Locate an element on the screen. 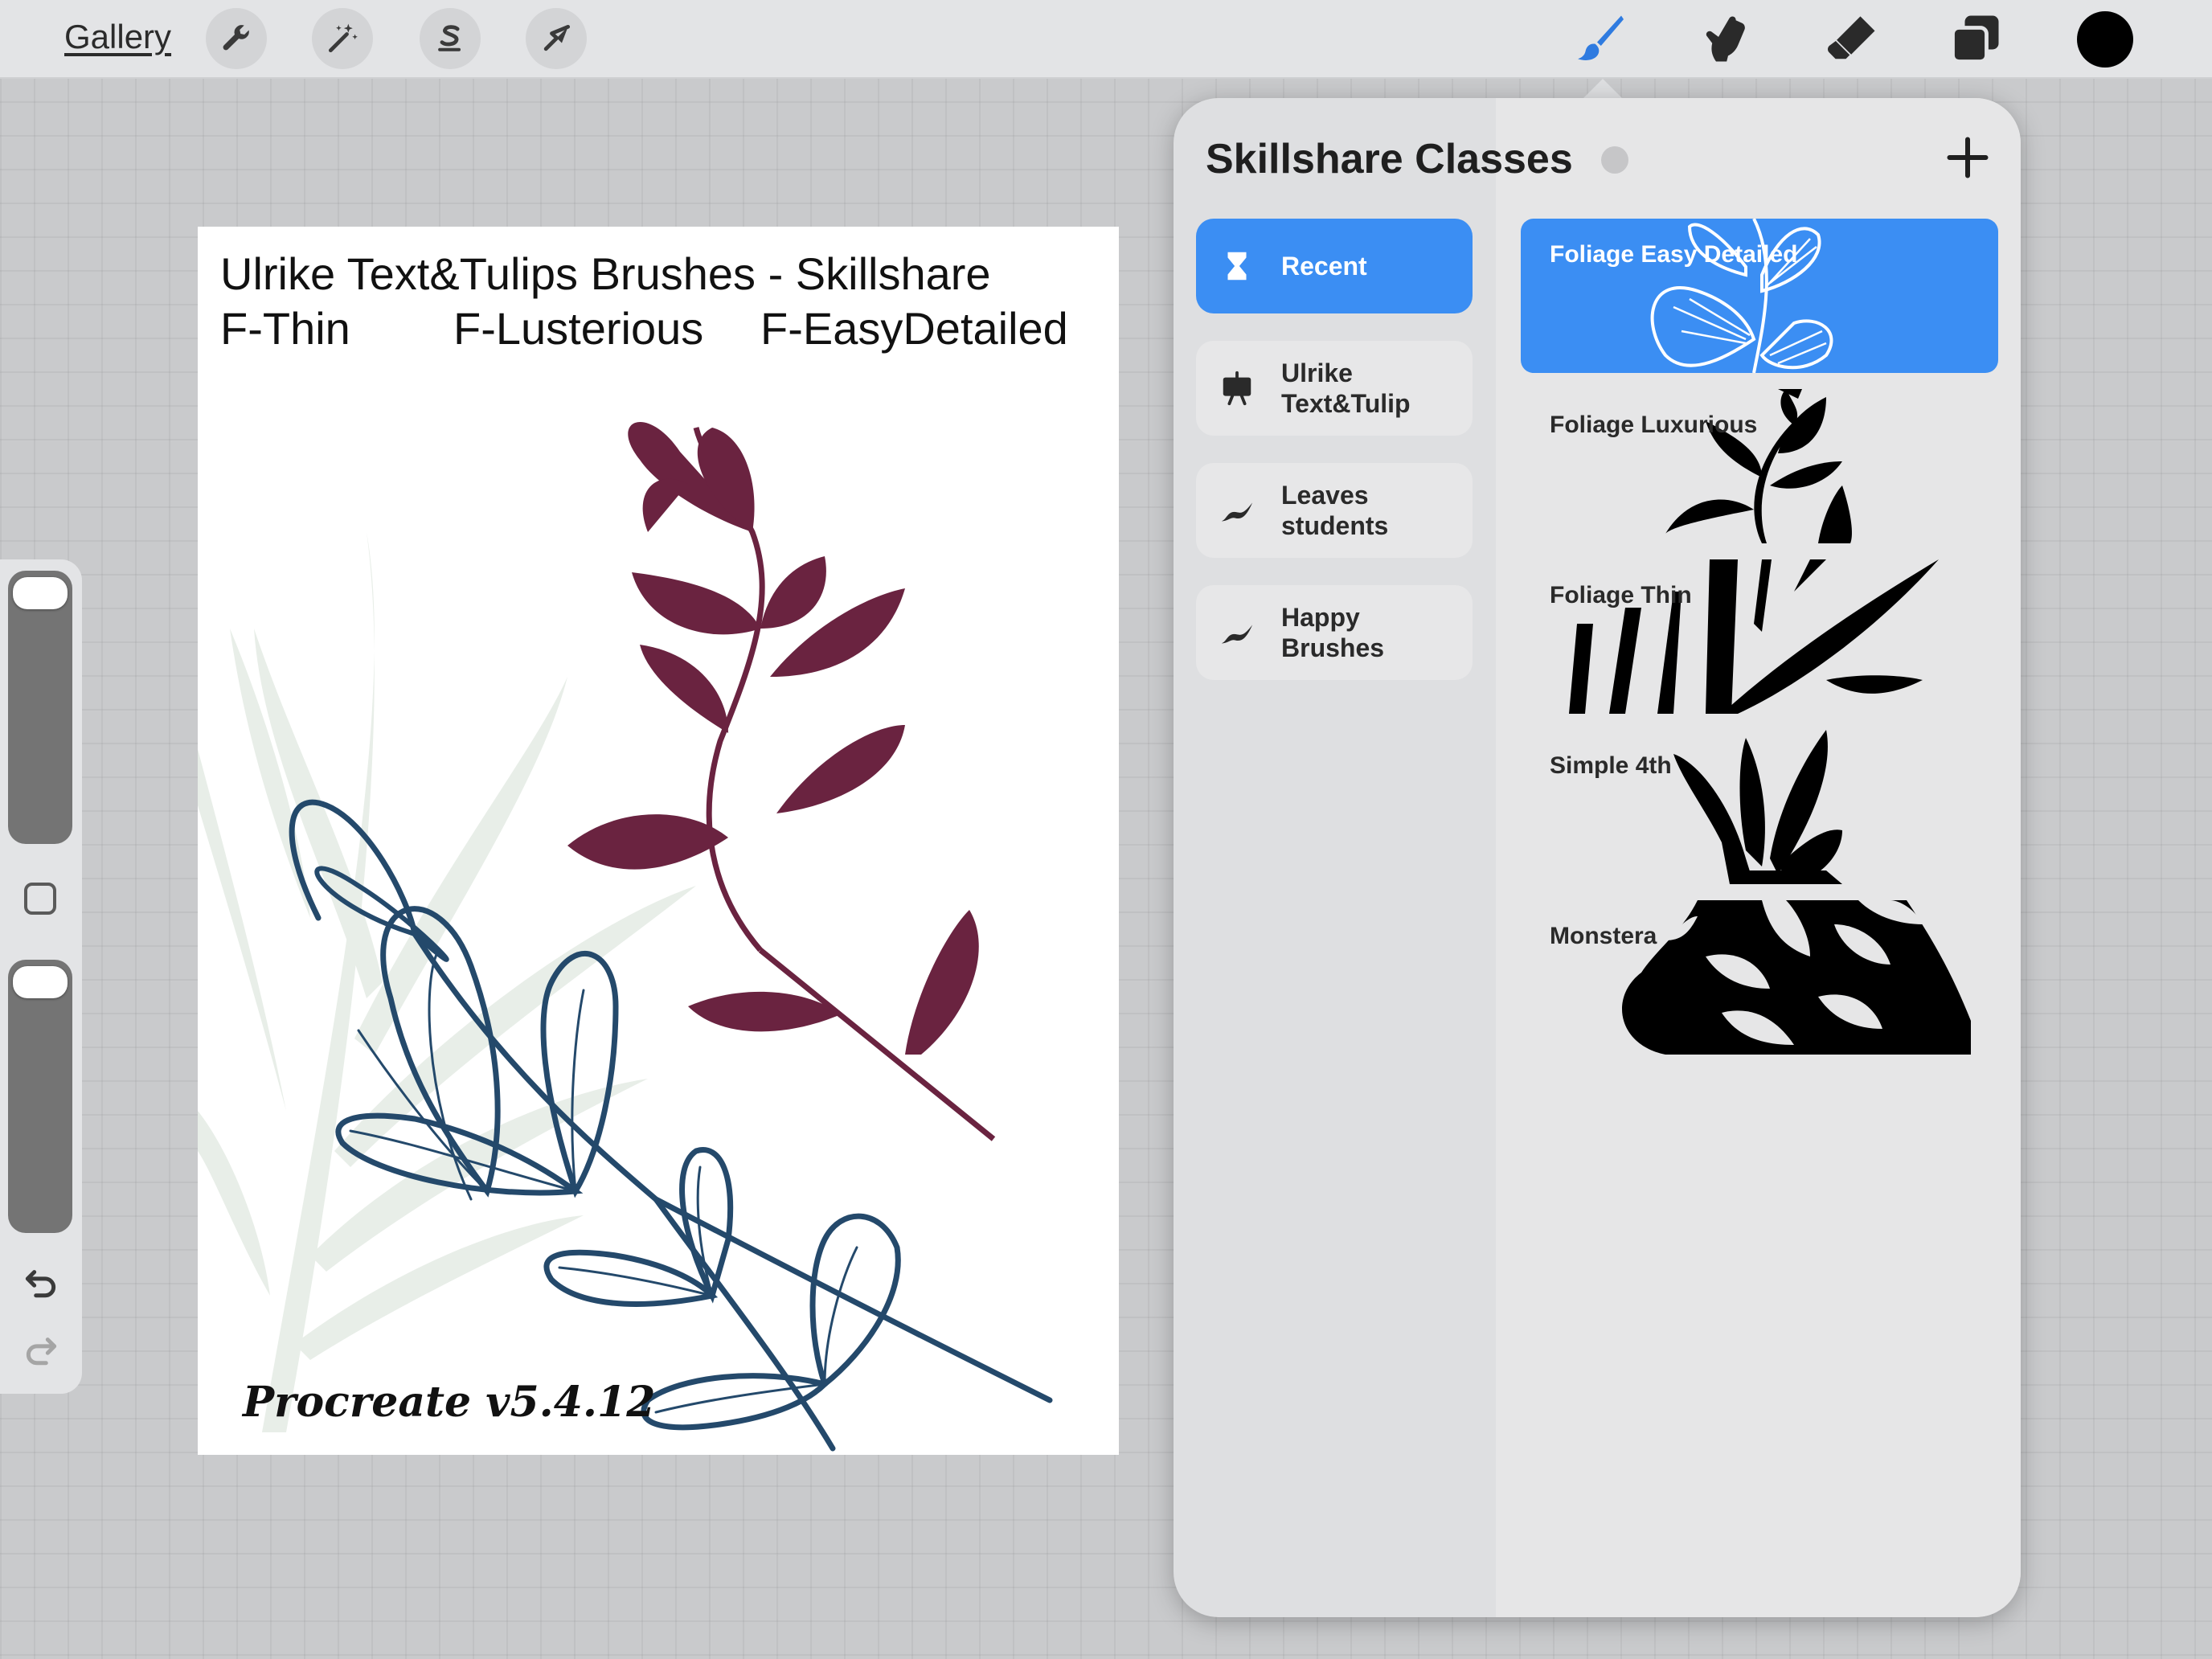  color-picker-button is located at coordinates (2105, 39).